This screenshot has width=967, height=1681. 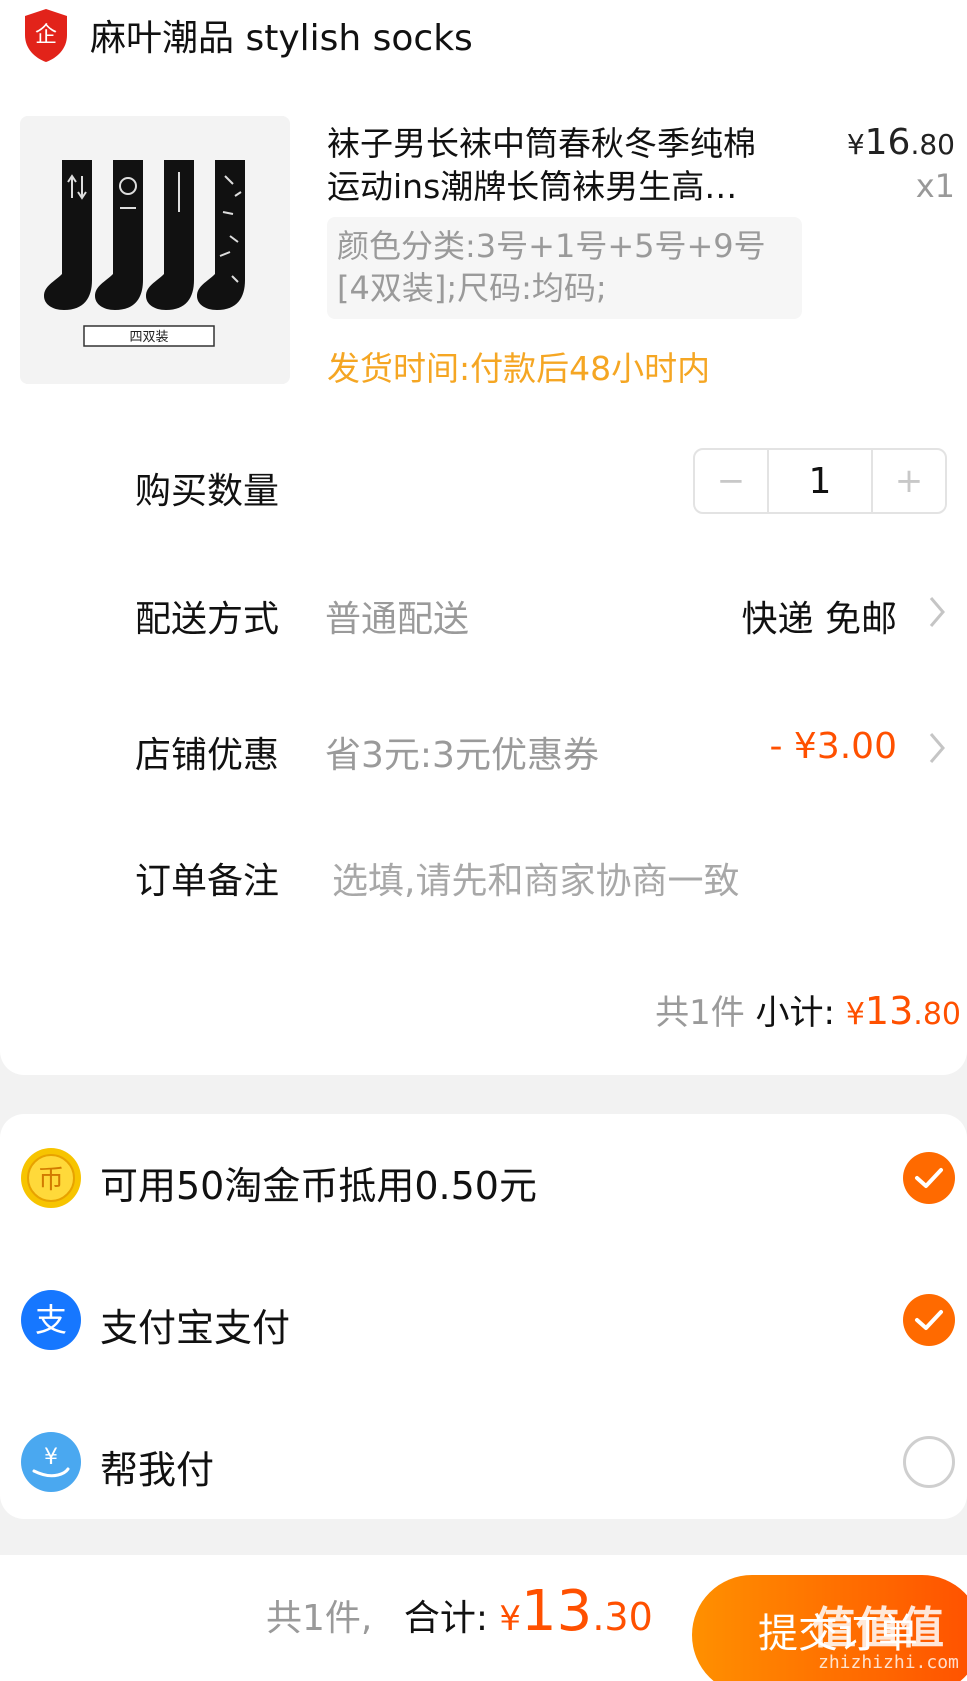 I want to click on payment-option-label: 帮我付, so click(x=157, y=1470).